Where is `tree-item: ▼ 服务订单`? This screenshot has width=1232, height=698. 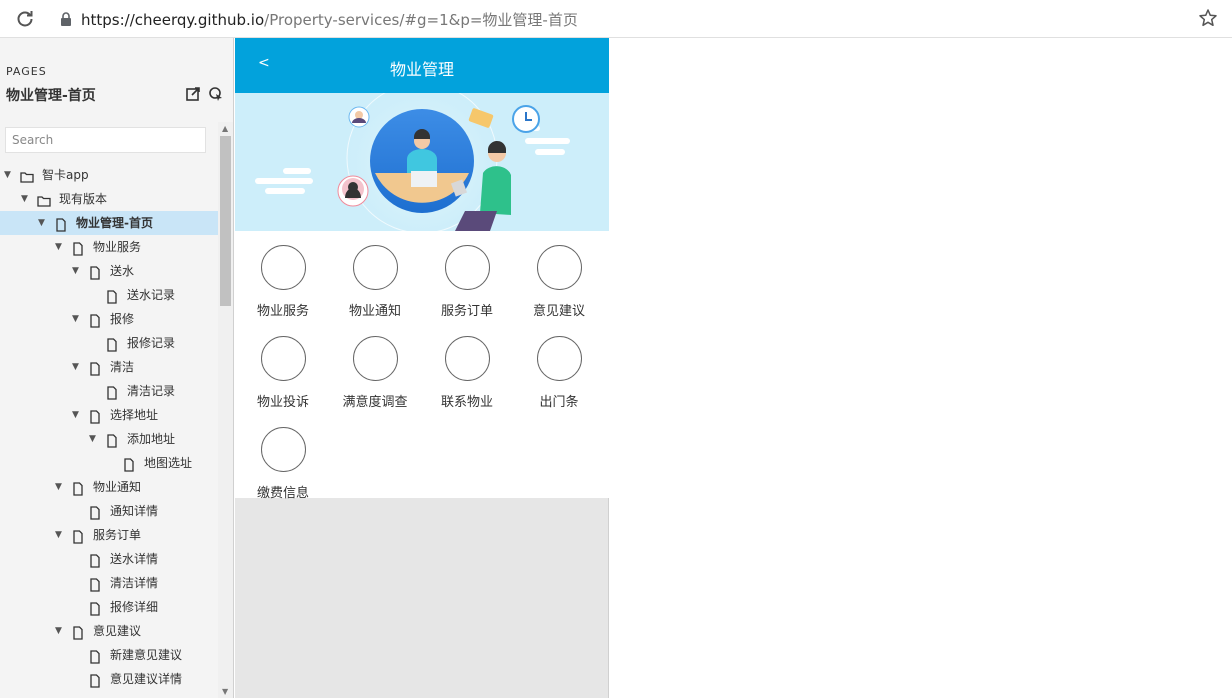
tree-item: ▼ 服务订单 is located at coordinates (109, 535).